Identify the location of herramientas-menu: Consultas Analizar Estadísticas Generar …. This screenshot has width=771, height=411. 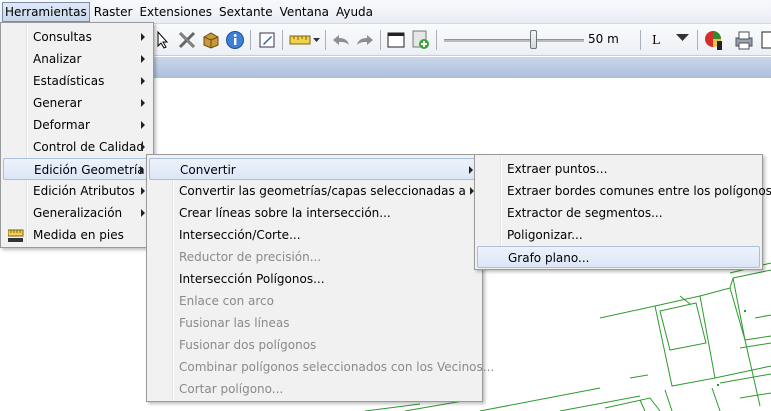
(77, 135).